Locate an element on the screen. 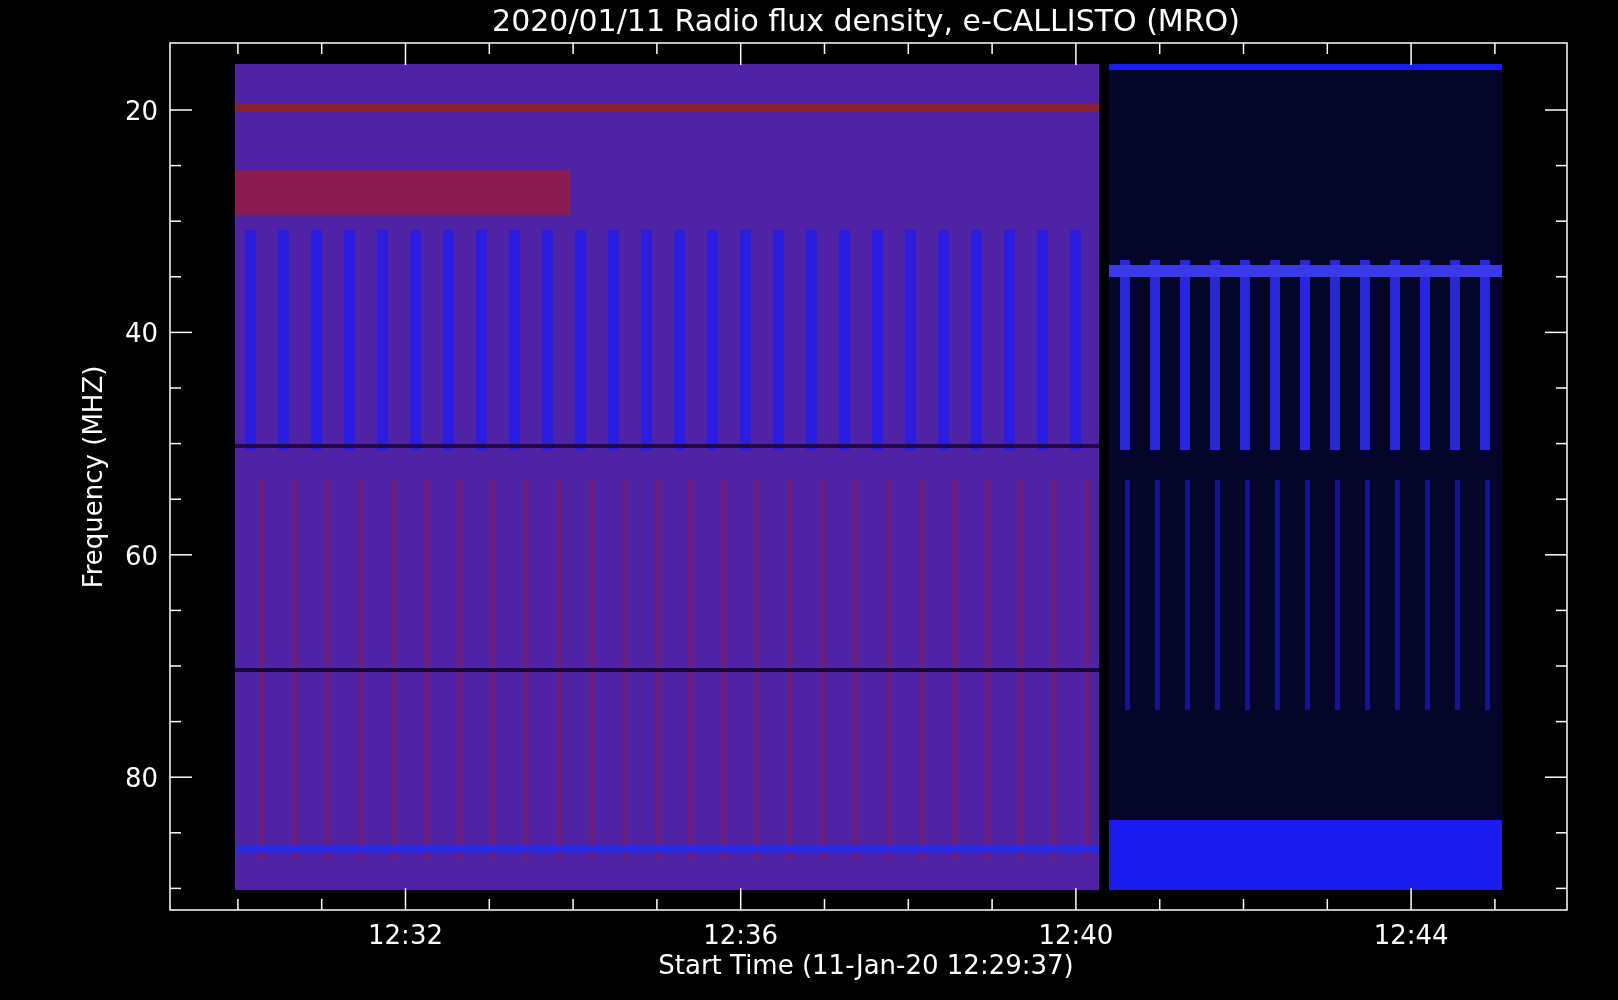  x-tick-label: 12:44 is located at coordinates (1411, 935).